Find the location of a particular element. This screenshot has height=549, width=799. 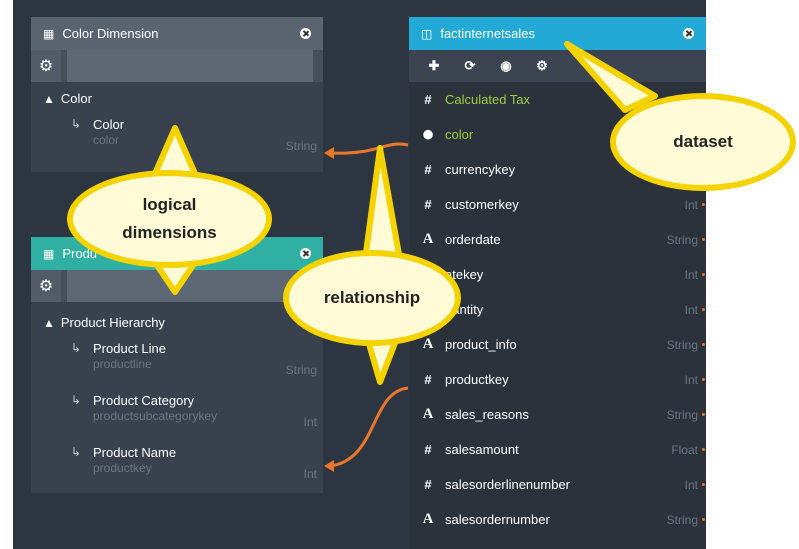

field-type: Float is located at coordinates (684, 449).